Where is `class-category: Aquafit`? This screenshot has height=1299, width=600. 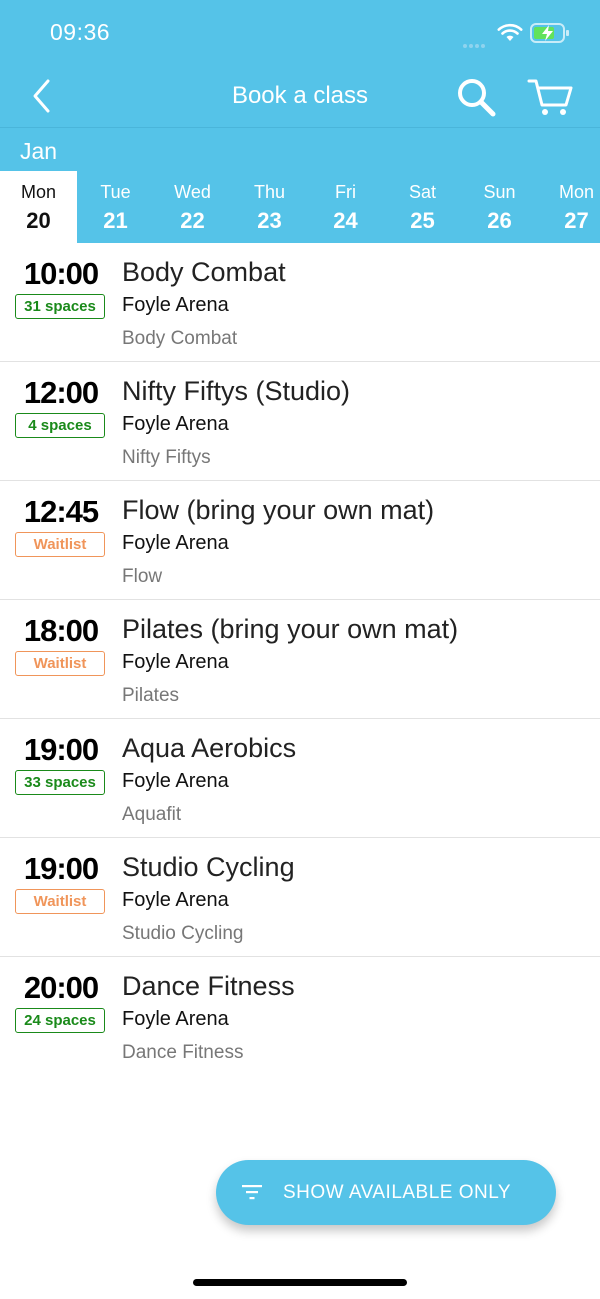 class-category: Aquafit is located at coordinates (152, 814).